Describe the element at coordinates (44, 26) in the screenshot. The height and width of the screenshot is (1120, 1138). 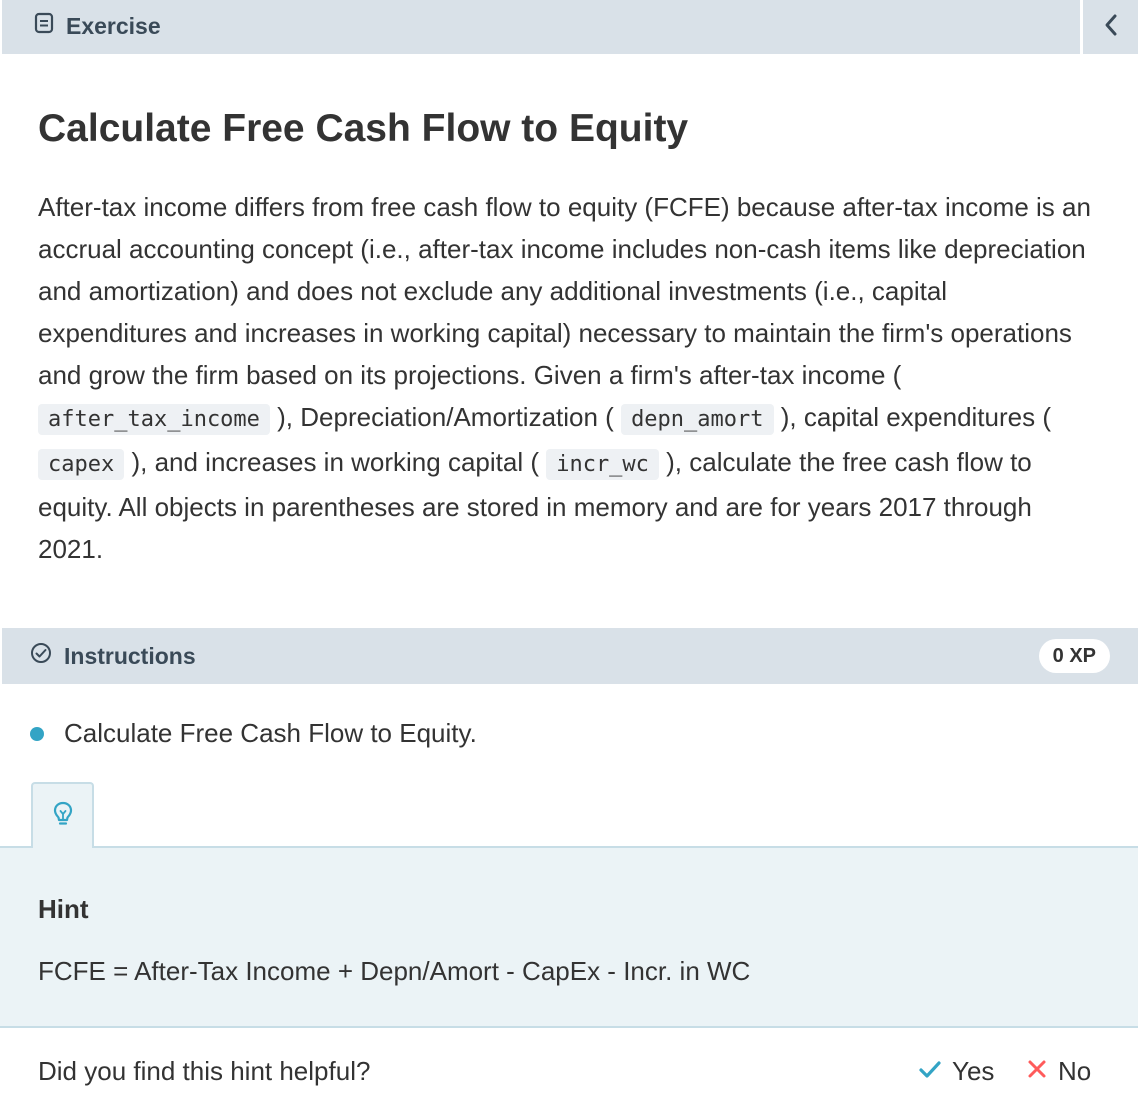
I see `exercise-doc-icon` at that location.